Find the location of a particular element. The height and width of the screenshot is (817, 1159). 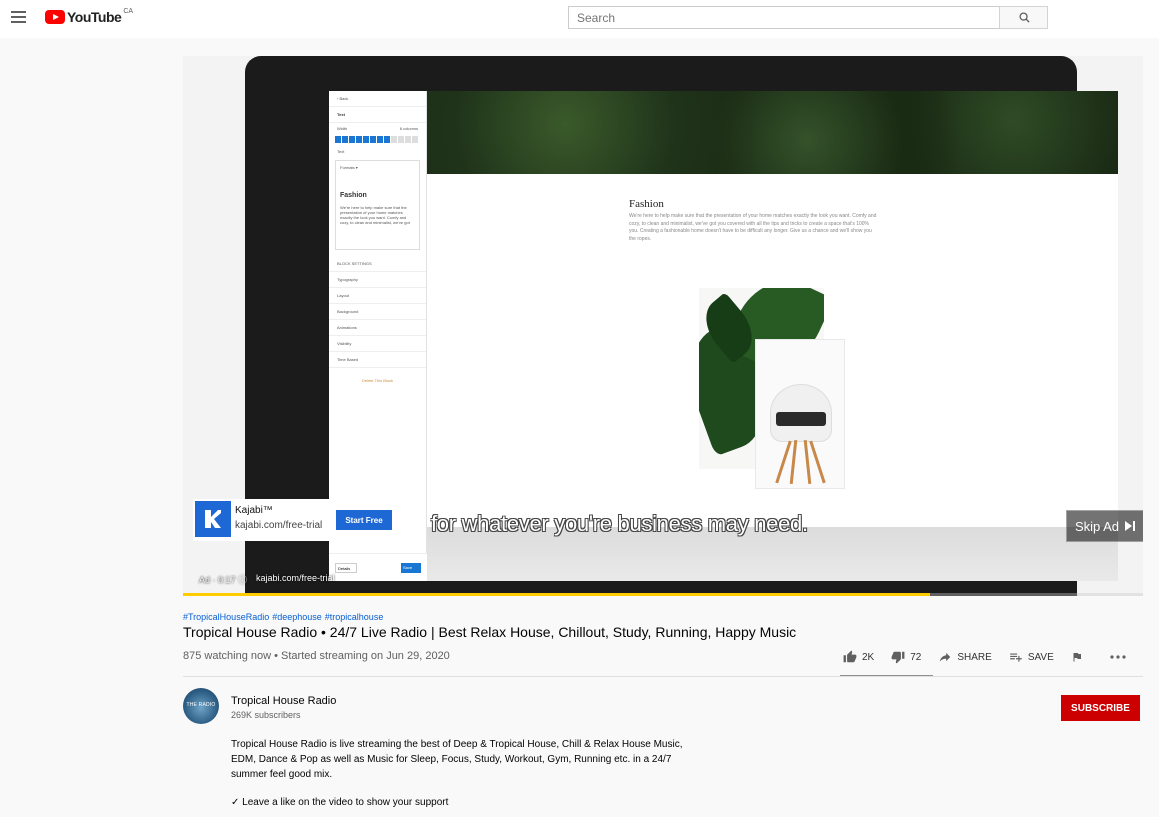

report-button is located at coordinates (1077, 657).